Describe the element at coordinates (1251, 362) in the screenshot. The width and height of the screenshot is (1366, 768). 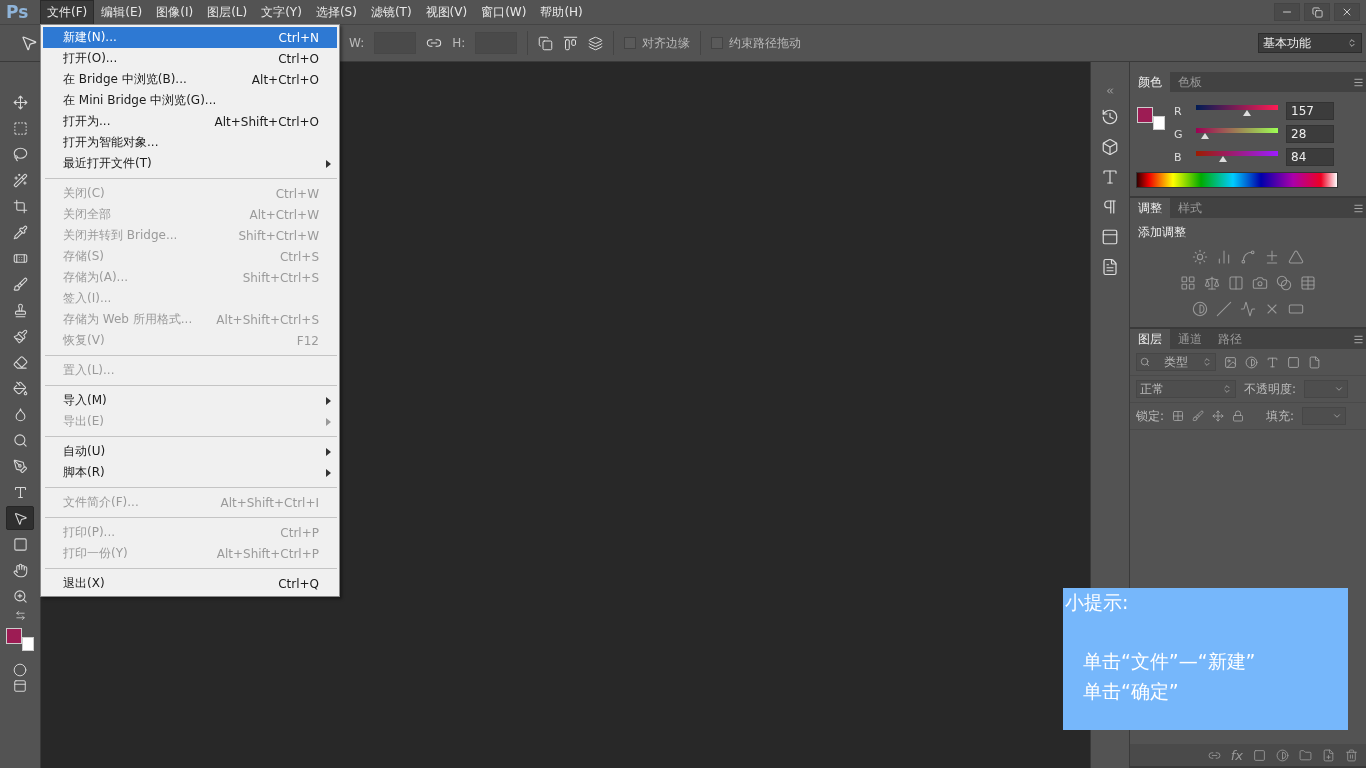
I see `half-circle-icon` at that location.